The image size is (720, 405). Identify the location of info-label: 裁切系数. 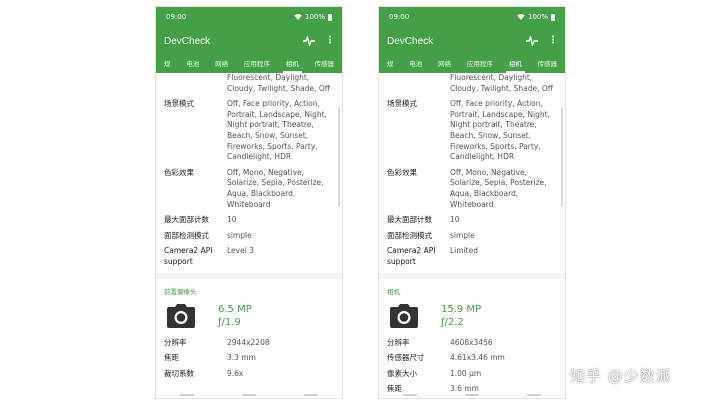
(179, 373).